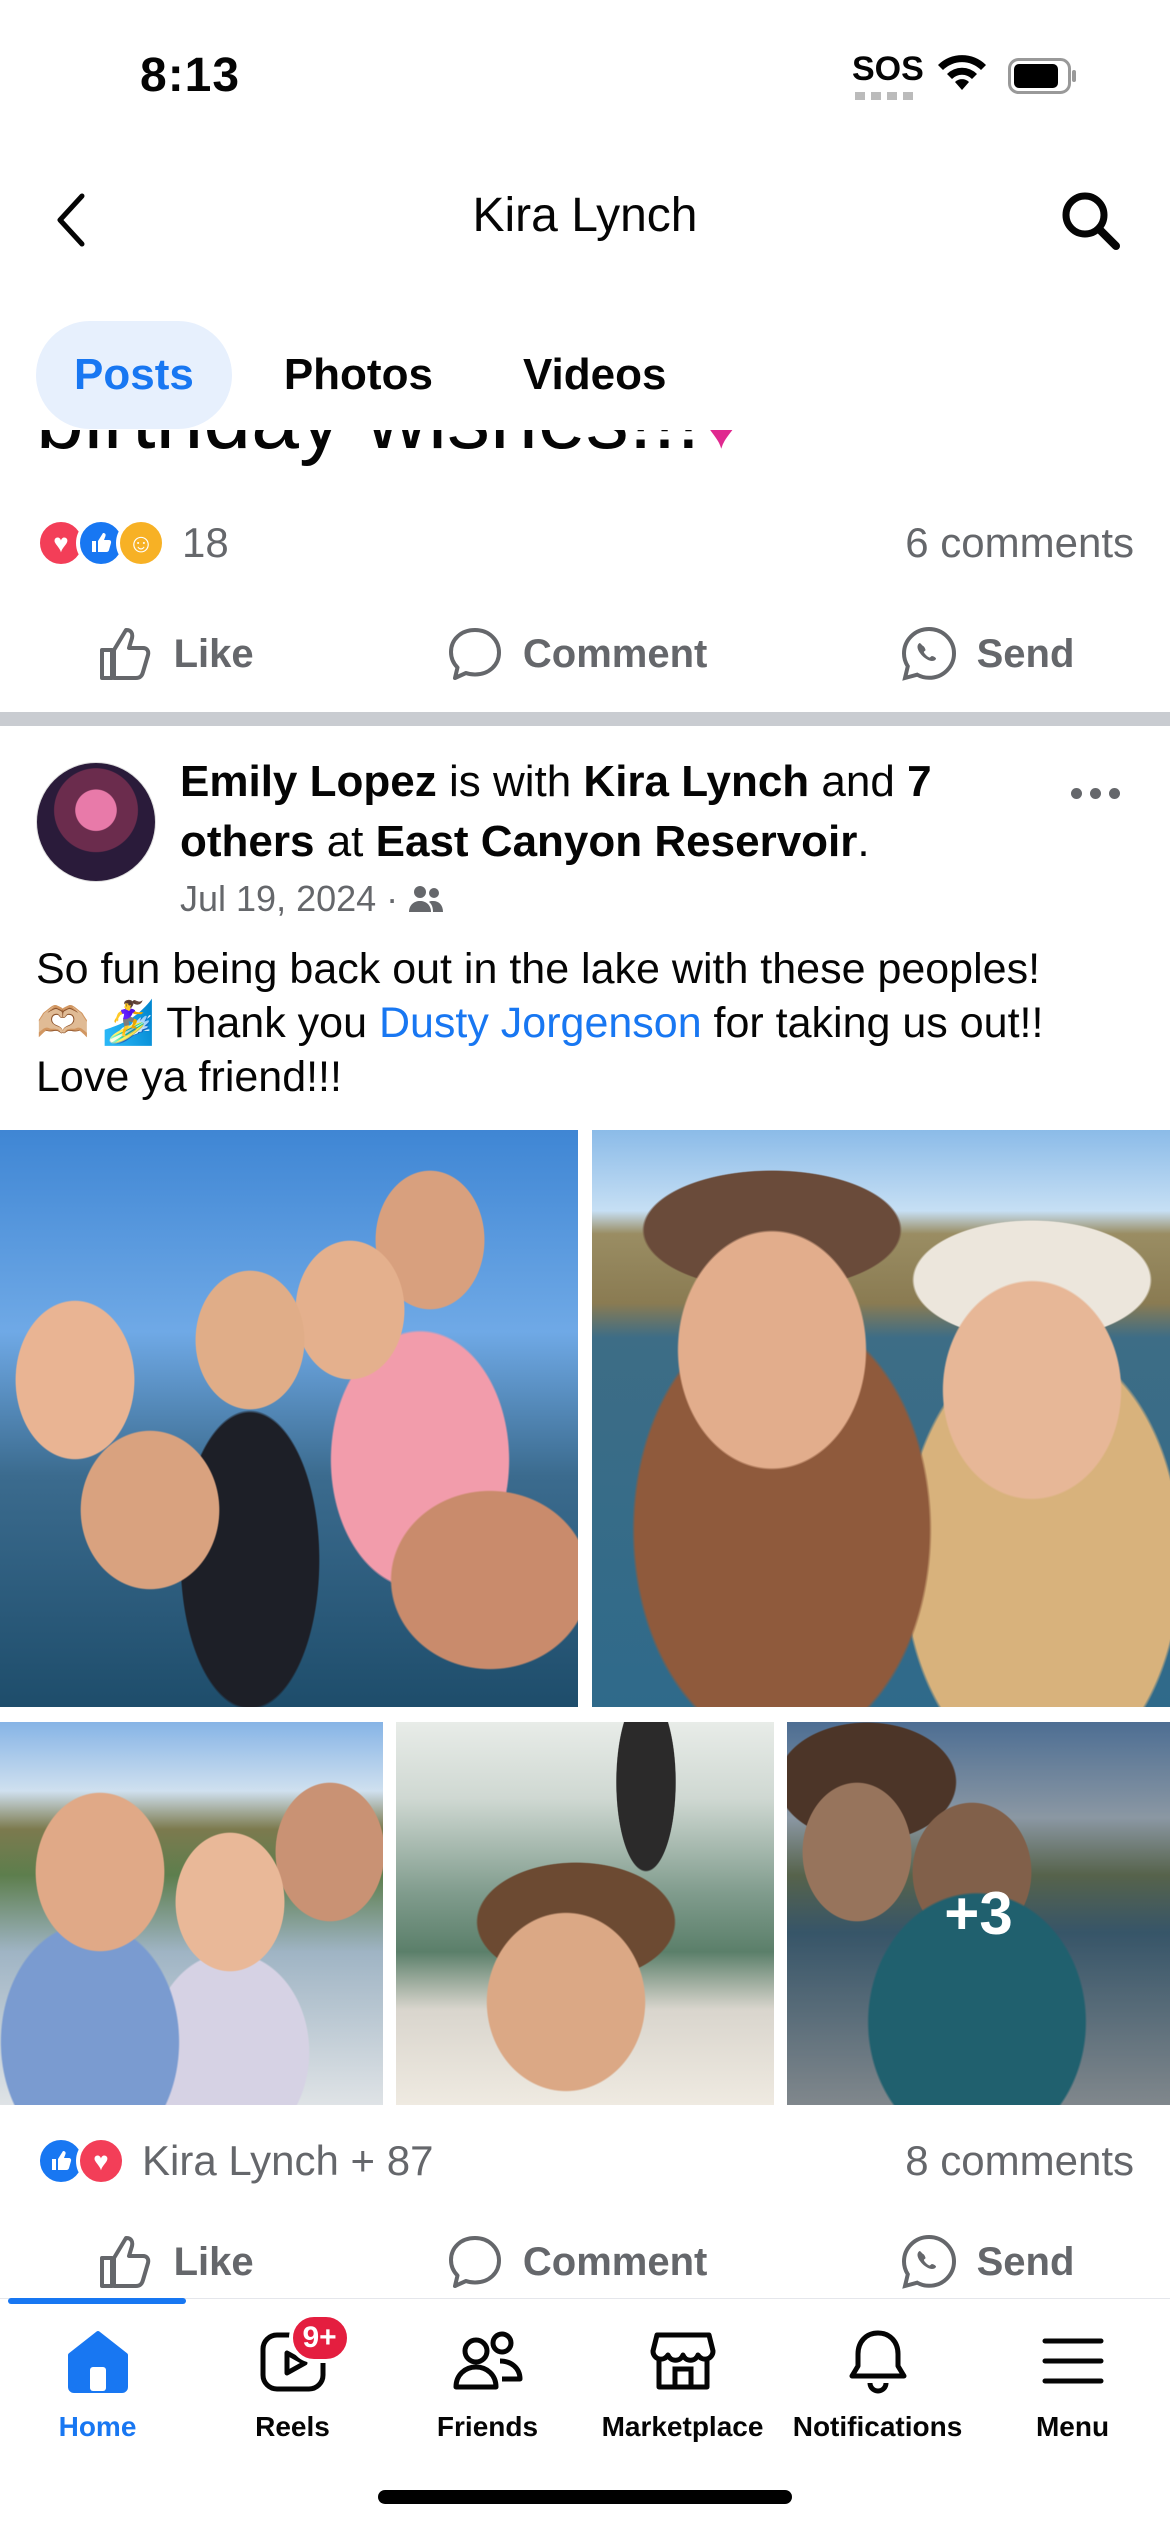 The width and height of the screenshot is (1170, 2532). I want to click on reactions-label: Kira Lynch + 87, so click(288, 2160).